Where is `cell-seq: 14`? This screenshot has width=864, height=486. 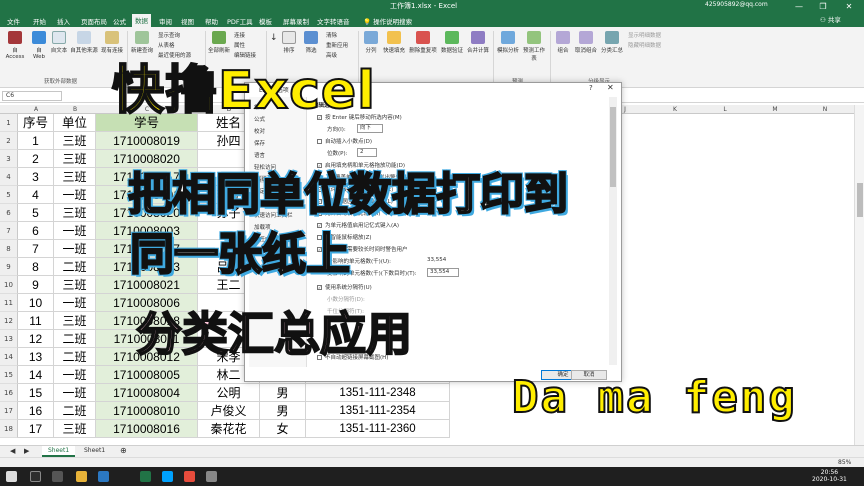
cell-seq: 14 is located at coordinates (36, 375).